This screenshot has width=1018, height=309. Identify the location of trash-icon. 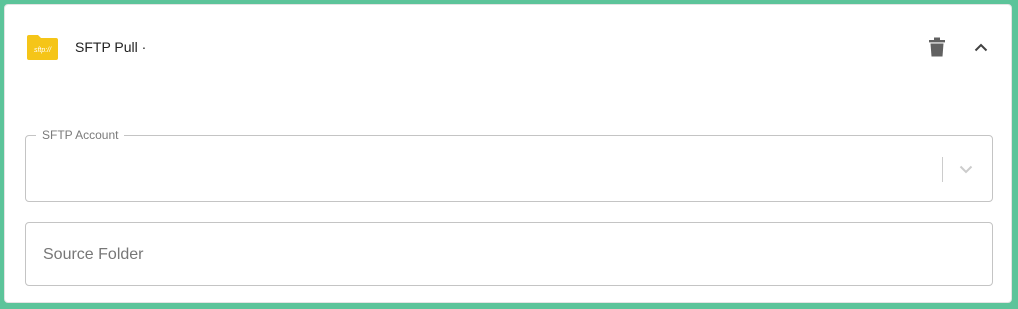
(937, 47).